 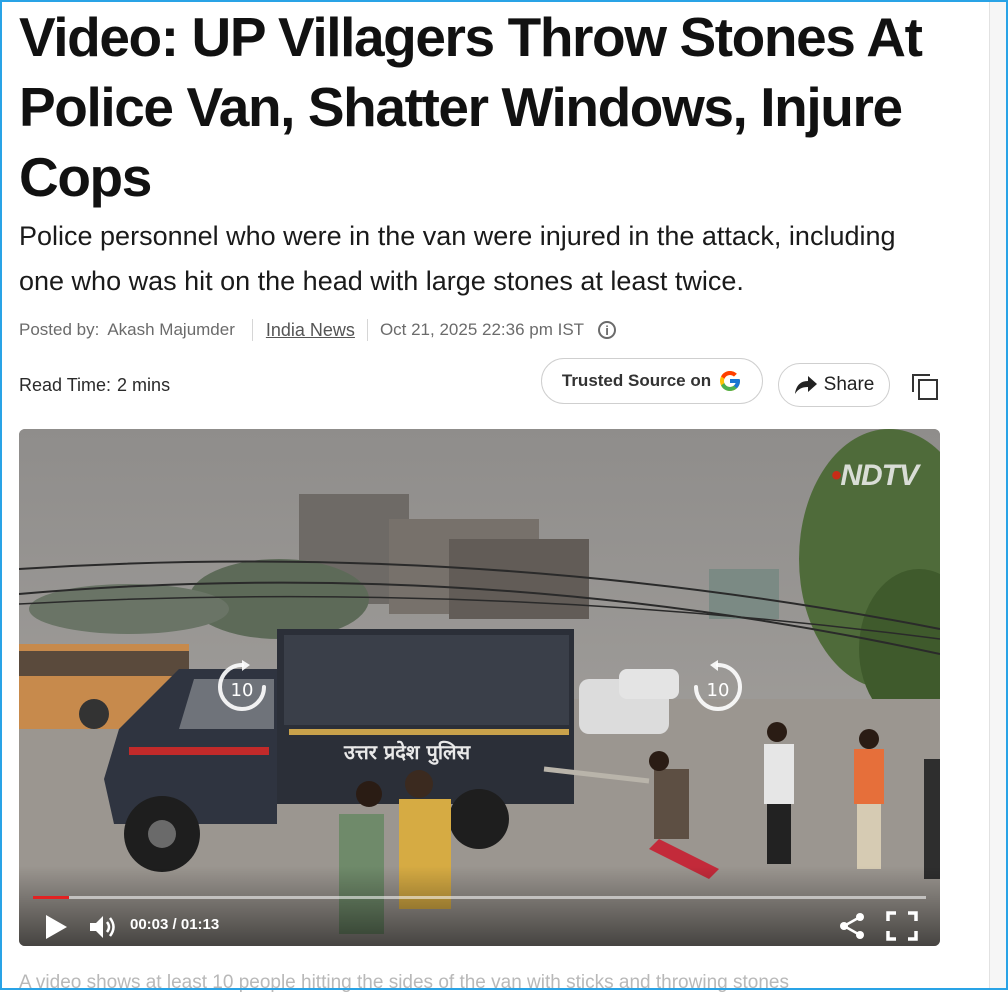 What do you see at coordinates (51, 897) in the screenshot?
I see `video-progress-fill` at bounding box center [51, 897].